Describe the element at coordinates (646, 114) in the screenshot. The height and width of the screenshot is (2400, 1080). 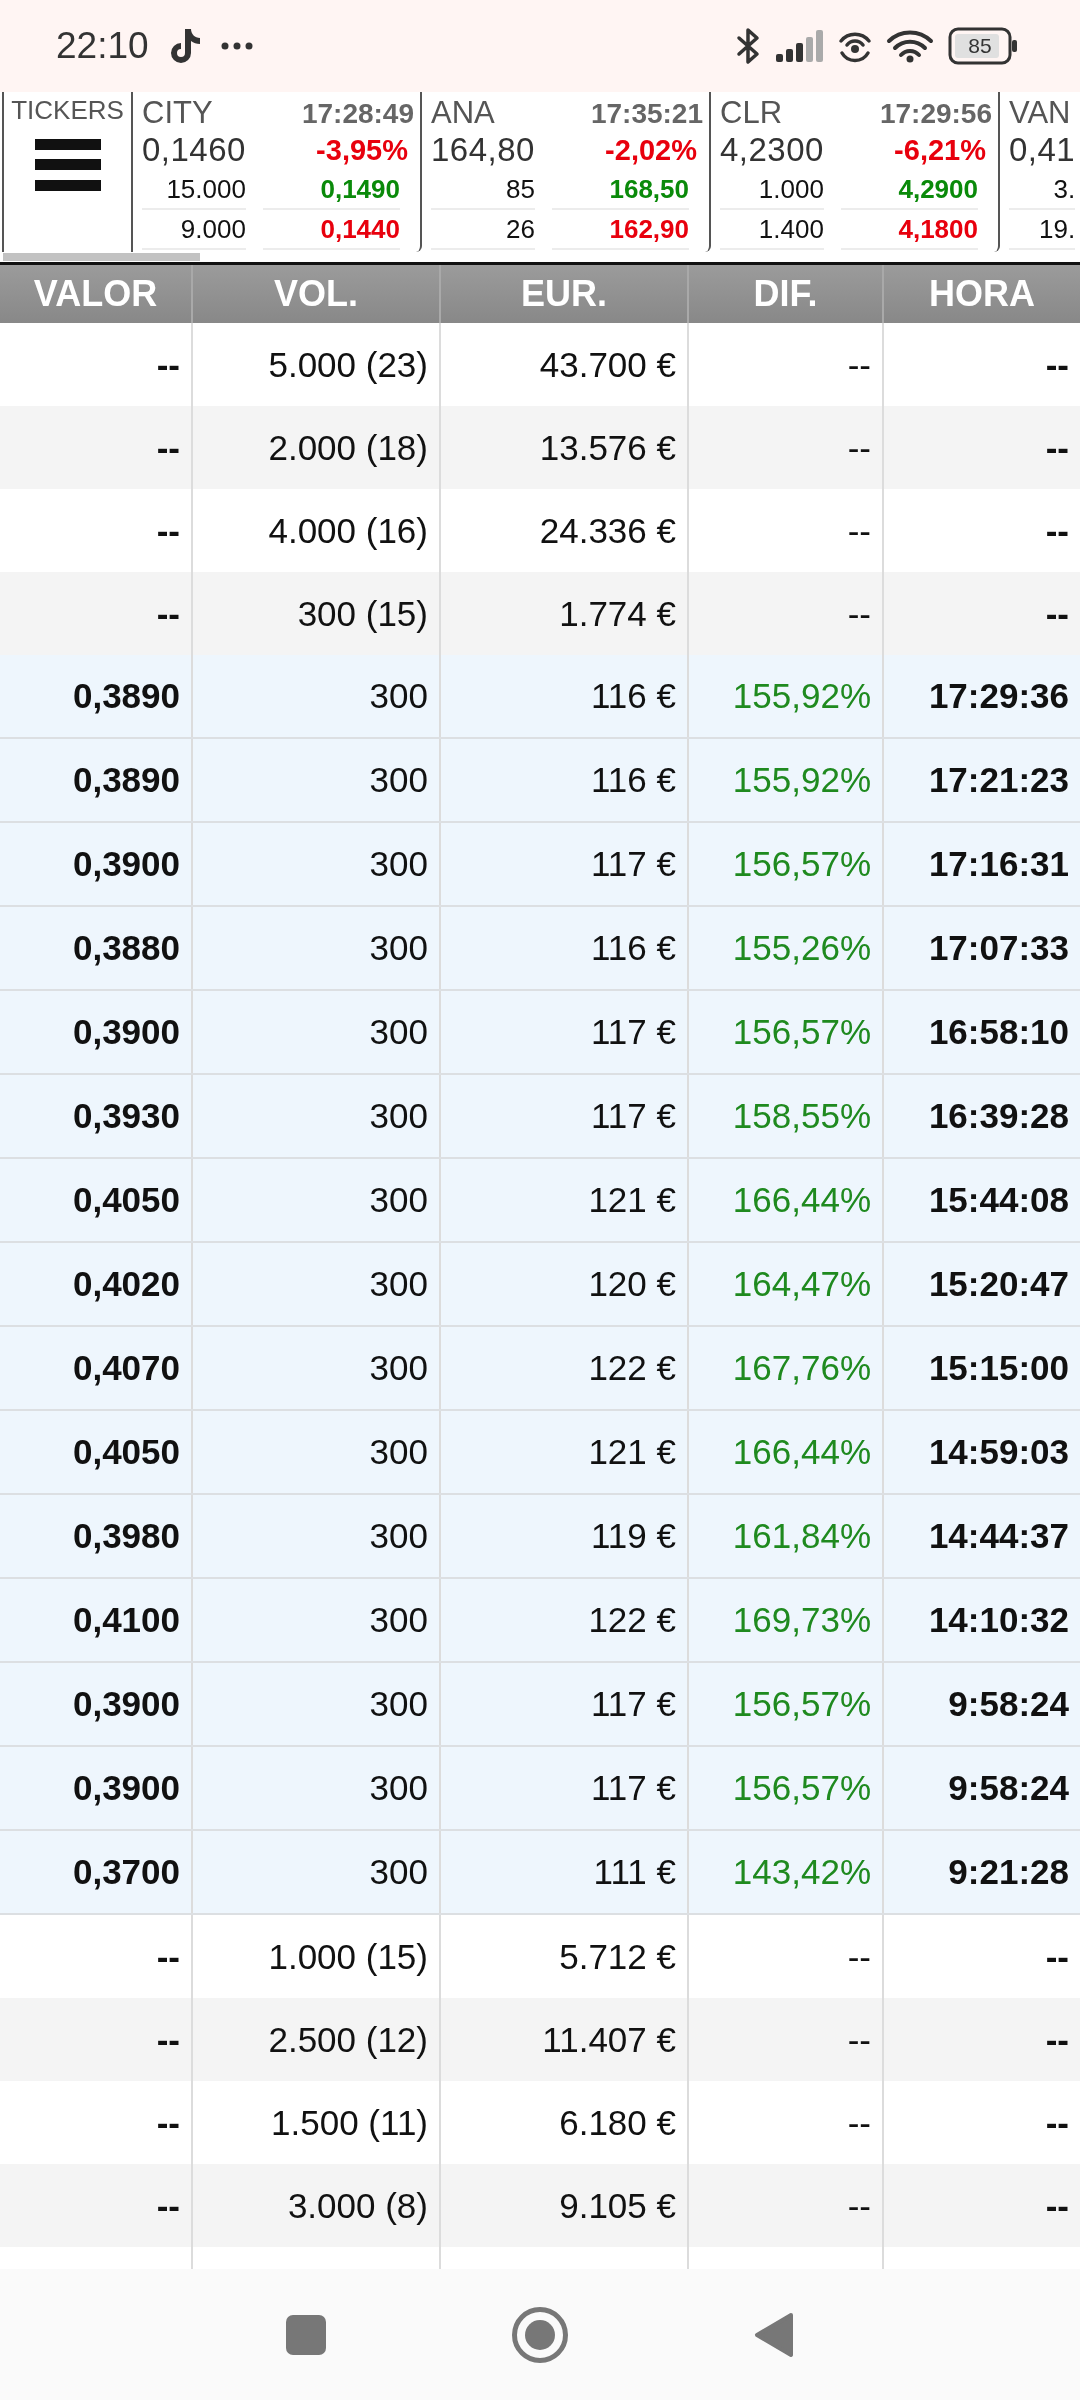
I see `ticker-time: 17:35:21` at that location.